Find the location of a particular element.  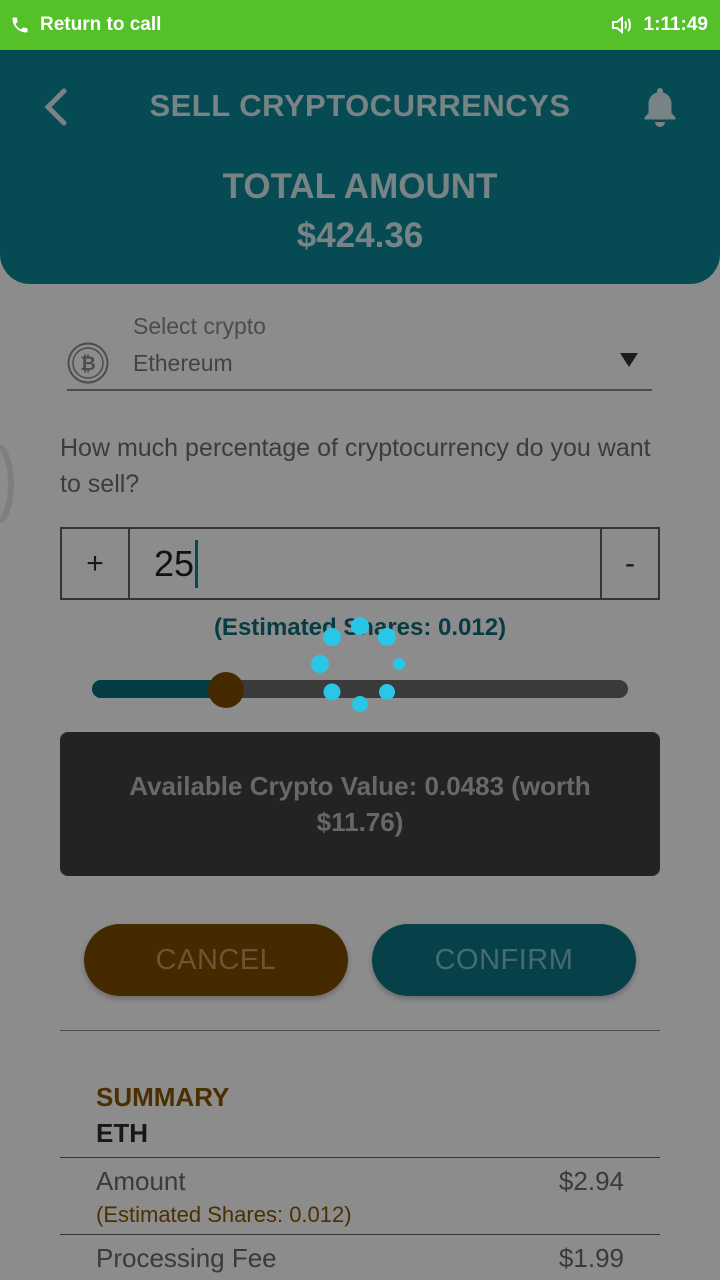

speaker-icon is located at coordinates (621, 25).